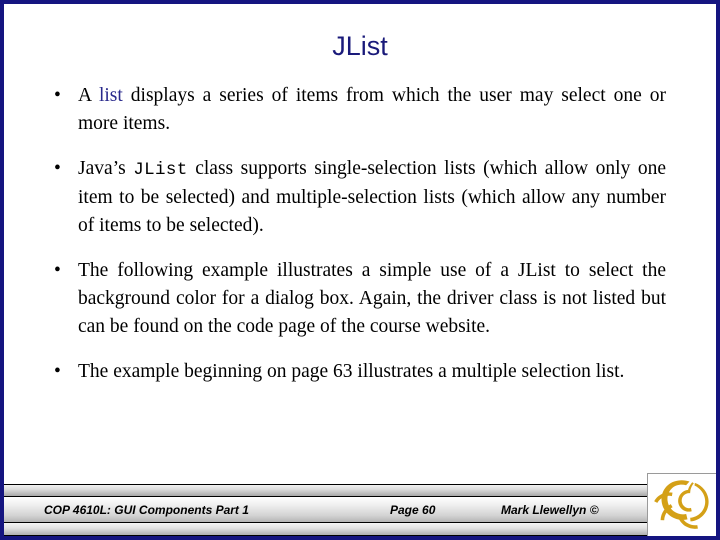  Describe the element at coordinates (146, 510) in the screenshot. I see `footer-course-label: COP 4610L: GUI Components Part 1` at that location.